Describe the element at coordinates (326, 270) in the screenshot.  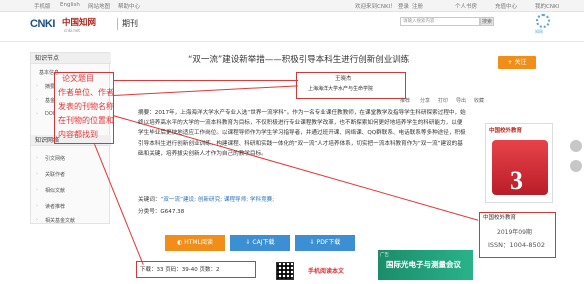
I see `mobile-read-link: 手机阅读本文` at that location.